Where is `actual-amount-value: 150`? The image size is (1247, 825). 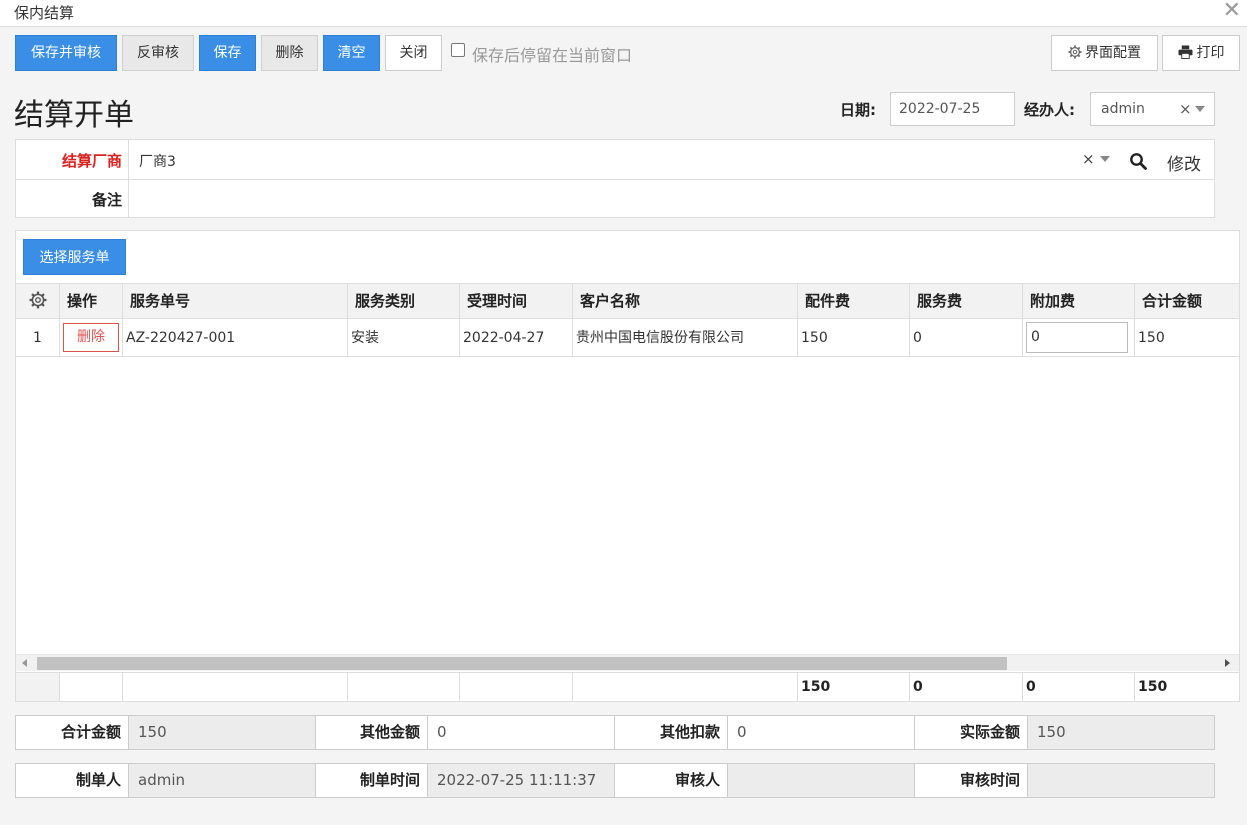
actual-amount-value: 150 is located at coordinates (1121, 732).